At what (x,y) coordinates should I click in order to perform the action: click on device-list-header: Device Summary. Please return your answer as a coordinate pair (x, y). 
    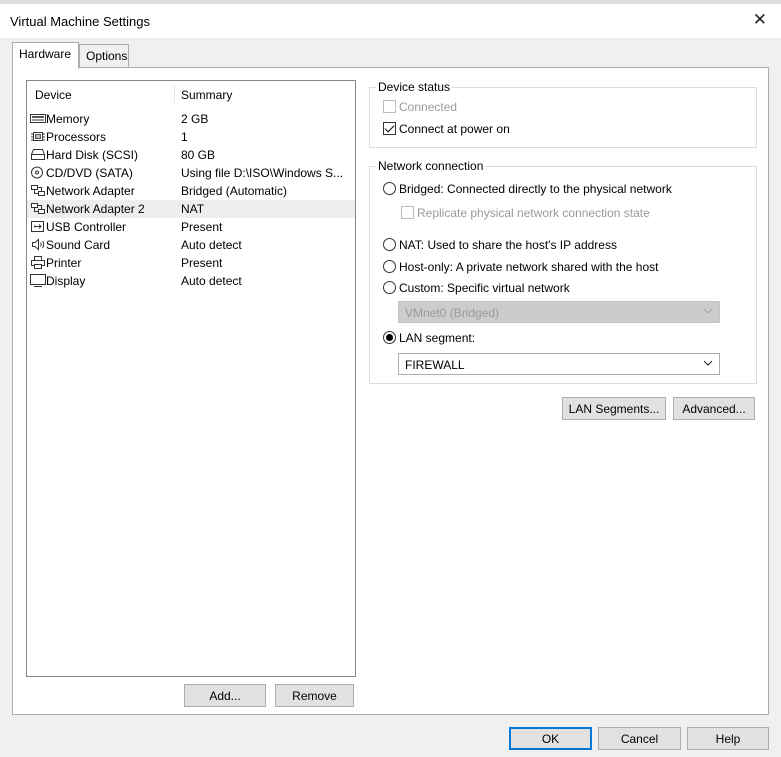
    Looking at the image, I should click on (191, 93).